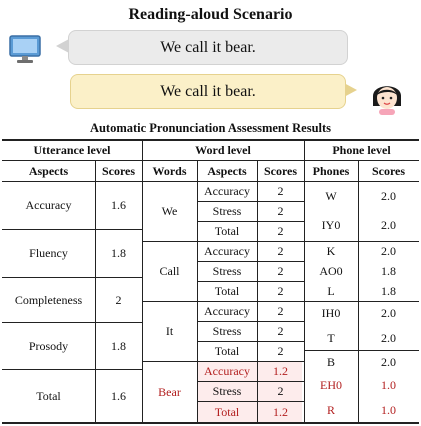 The width and height of the screenshot is (421, 426). I want to click on phone-cell: L, so click(331, 290).